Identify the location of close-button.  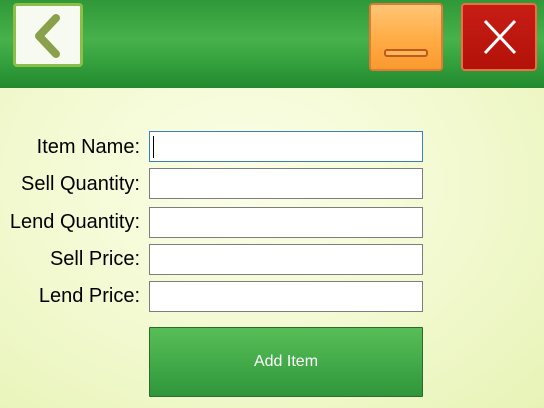
(499, 37).